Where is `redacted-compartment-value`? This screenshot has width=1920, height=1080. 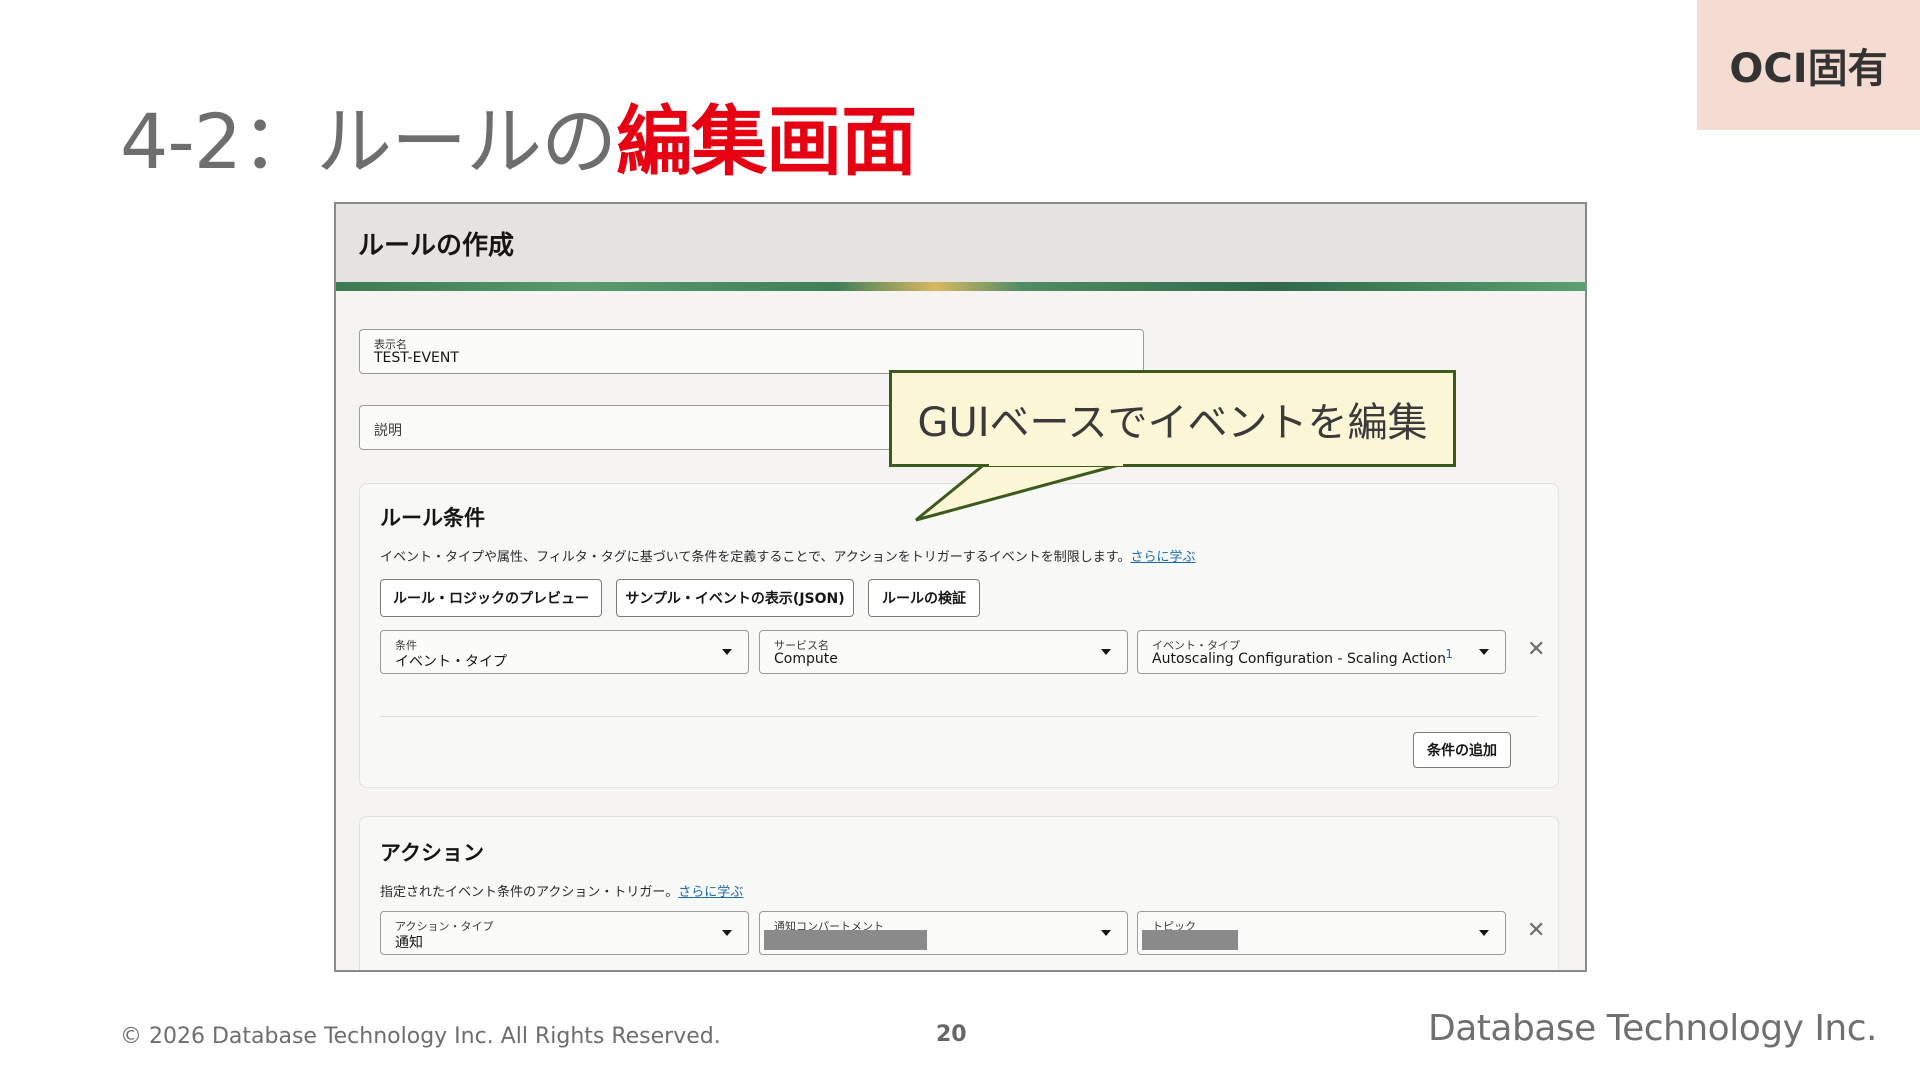
redacted-compartment-value is located at coordinates (845, 940).